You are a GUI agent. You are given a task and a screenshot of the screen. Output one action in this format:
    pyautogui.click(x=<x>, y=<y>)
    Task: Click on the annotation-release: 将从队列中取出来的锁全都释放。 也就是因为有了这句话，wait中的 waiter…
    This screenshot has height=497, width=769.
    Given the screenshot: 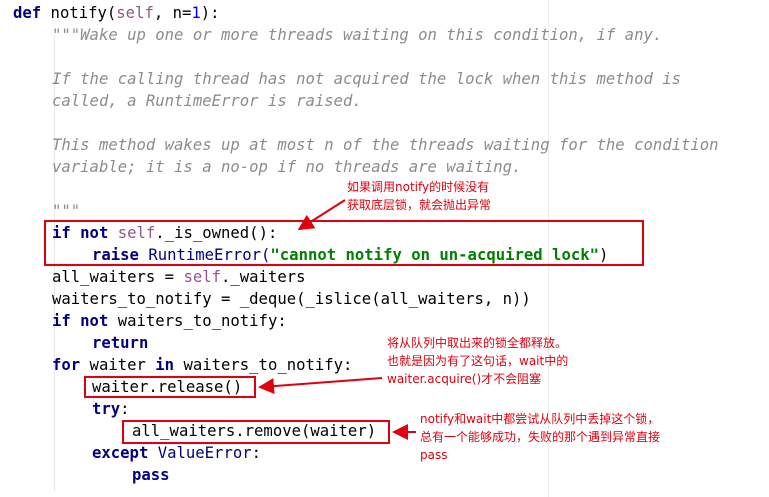 What is the action you would take?
    pyautogui.click(x=478, y=361)
    